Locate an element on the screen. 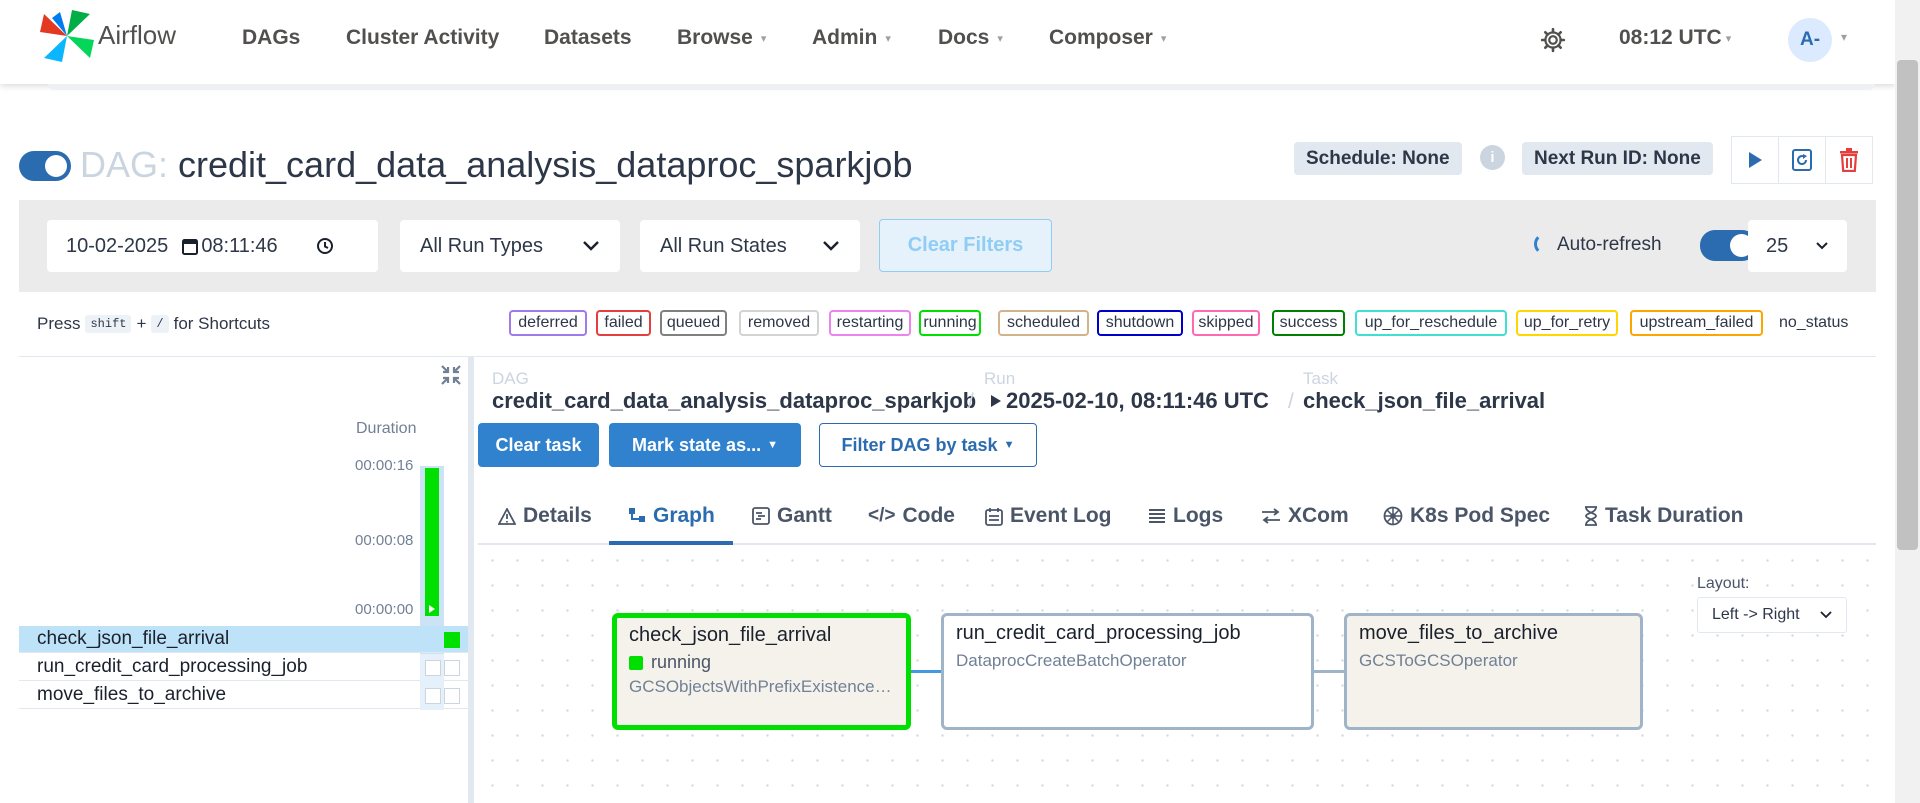 The height and width of the screenshot is (803, 1920). nav-dags-label: DAGs is located at coordinates (271, 37).